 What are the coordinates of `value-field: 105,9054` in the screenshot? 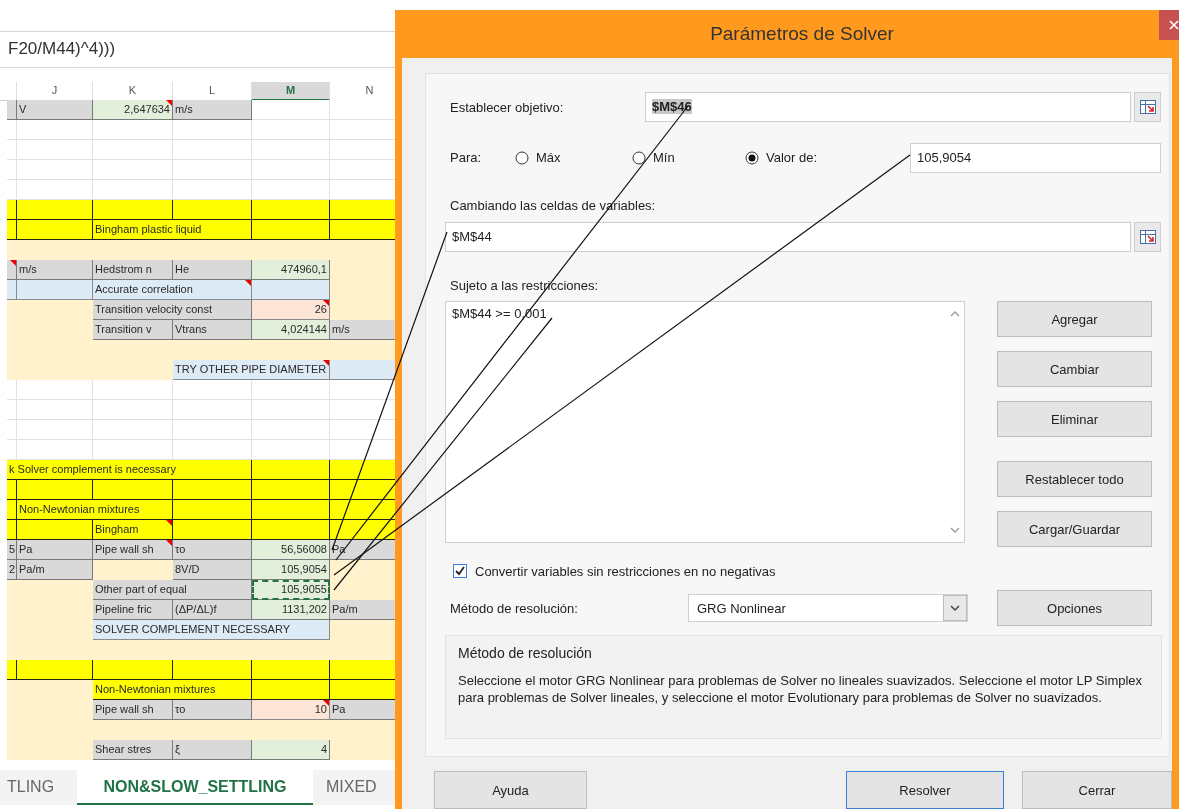 It's located at (1035, 157).